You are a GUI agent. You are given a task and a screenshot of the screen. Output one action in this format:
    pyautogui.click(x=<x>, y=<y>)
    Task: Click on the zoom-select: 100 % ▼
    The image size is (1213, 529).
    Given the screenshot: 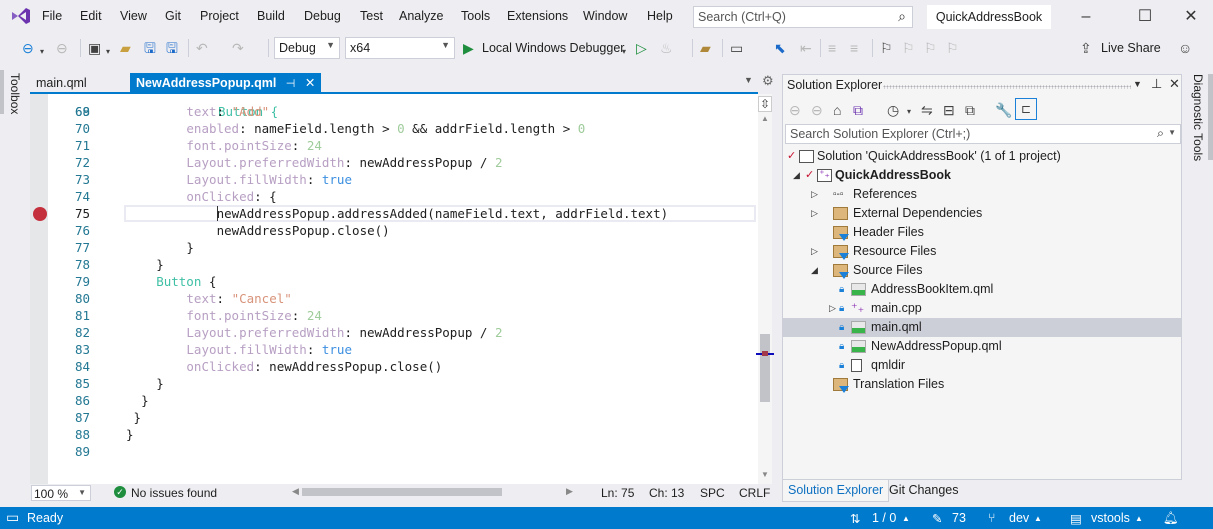 What is the action you would take?
    pyautogui.click(x=61, y=493)
    